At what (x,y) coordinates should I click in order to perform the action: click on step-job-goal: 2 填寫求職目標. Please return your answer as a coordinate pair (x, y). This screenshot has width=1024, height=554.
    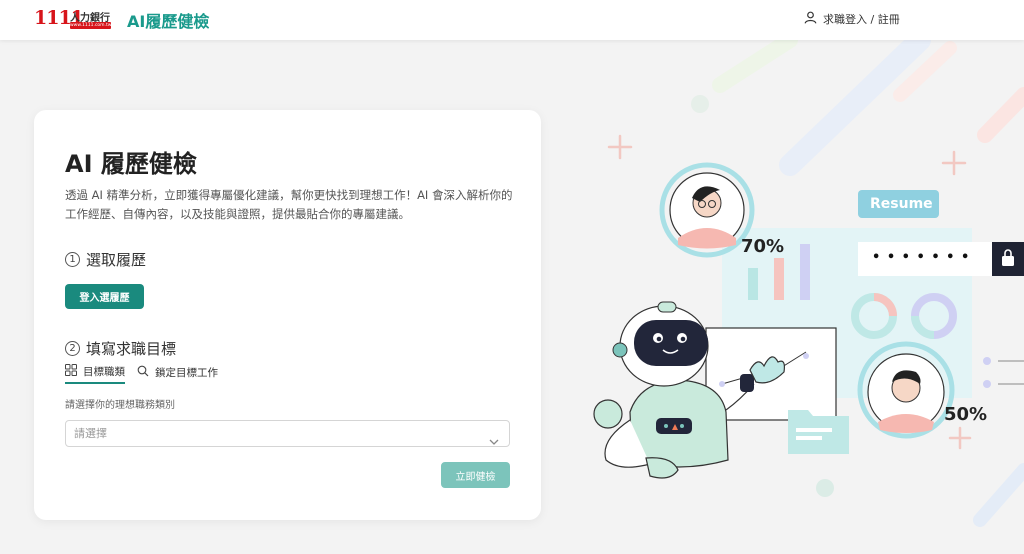
    Looking at the image, I should click on (120, 348).